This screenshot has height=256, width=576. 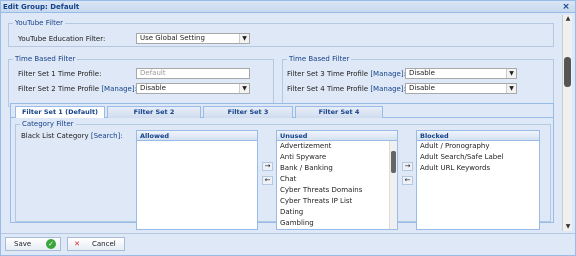 I want to click on cancel-icon: ✕, so click(x=77, y=244).